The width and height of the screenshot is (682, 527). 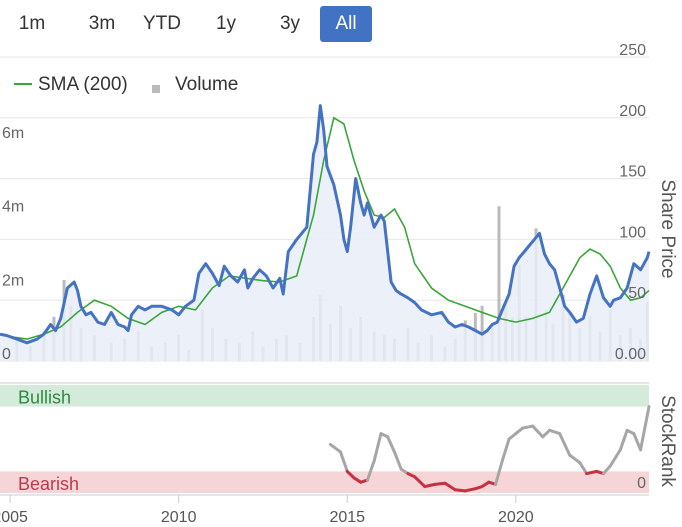 I want to click on price-tick-label: 250, so click(x=632, y=50).